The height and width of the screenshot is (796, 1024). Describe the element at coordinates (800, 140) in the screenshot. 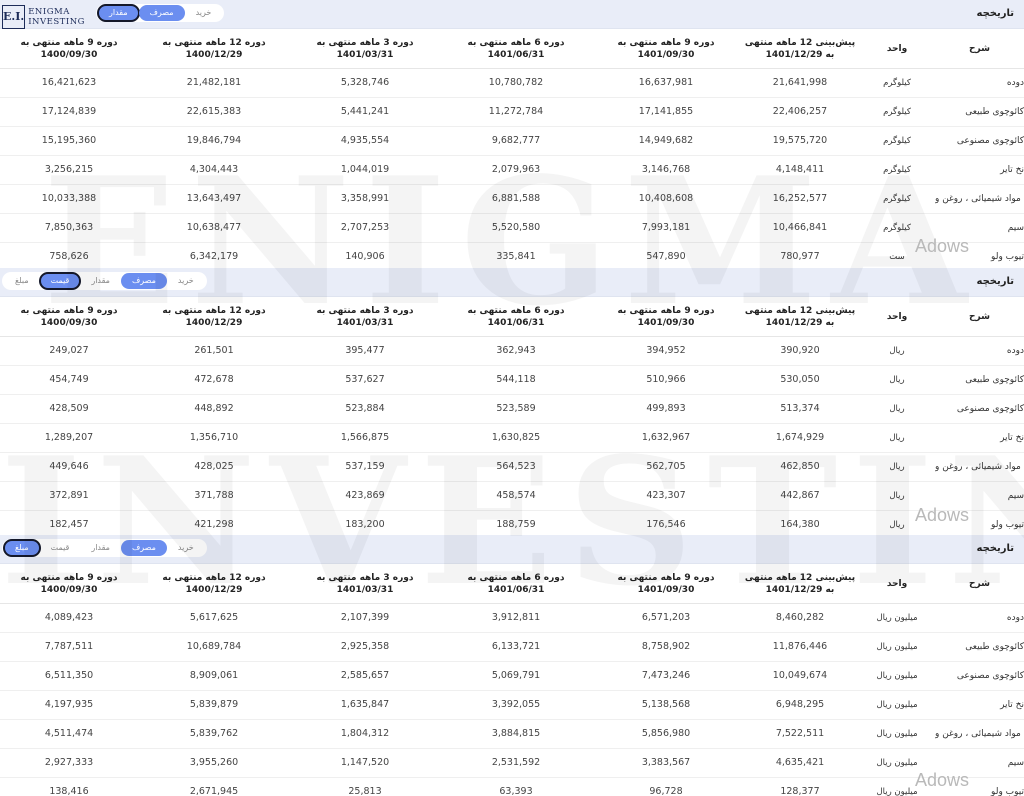

I see `cell-forecast-12m: 19,575,720` at that location.